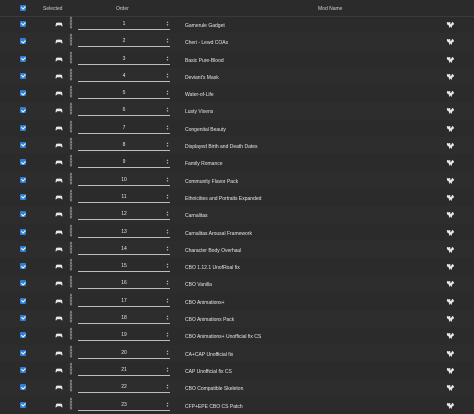 The height and width of the screenshot is (414, 474). What do you see at coordinates (124, 129) in the screenshot?
I see `order-input: 7 ▲ ▼` at bounding box center [124, 129].